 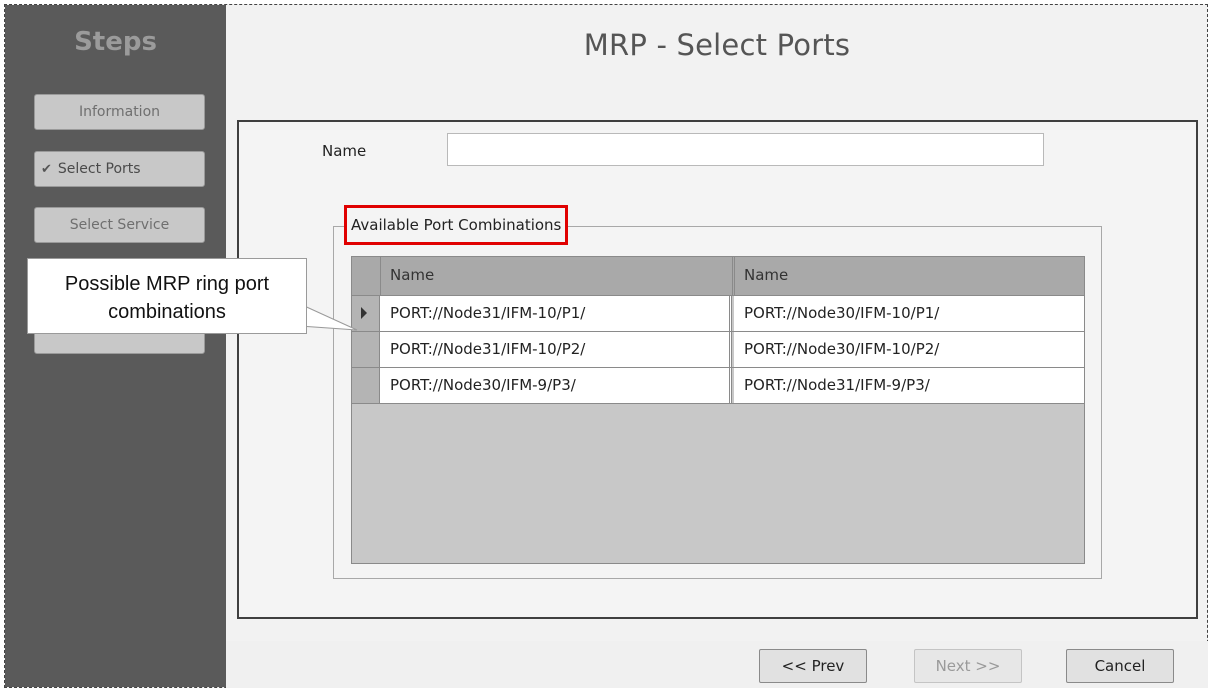 I want to click on grid-corner, so click(x=366, y=276).